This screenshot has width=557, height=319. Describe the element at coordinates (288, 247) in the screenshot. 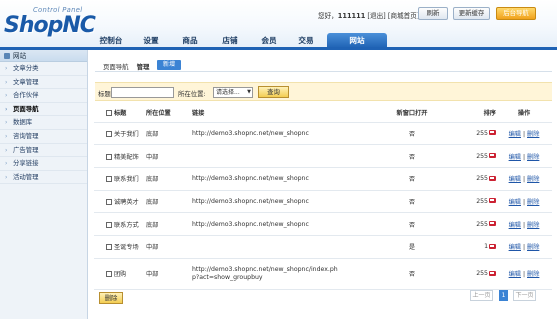

I see `cell-link` at that location.